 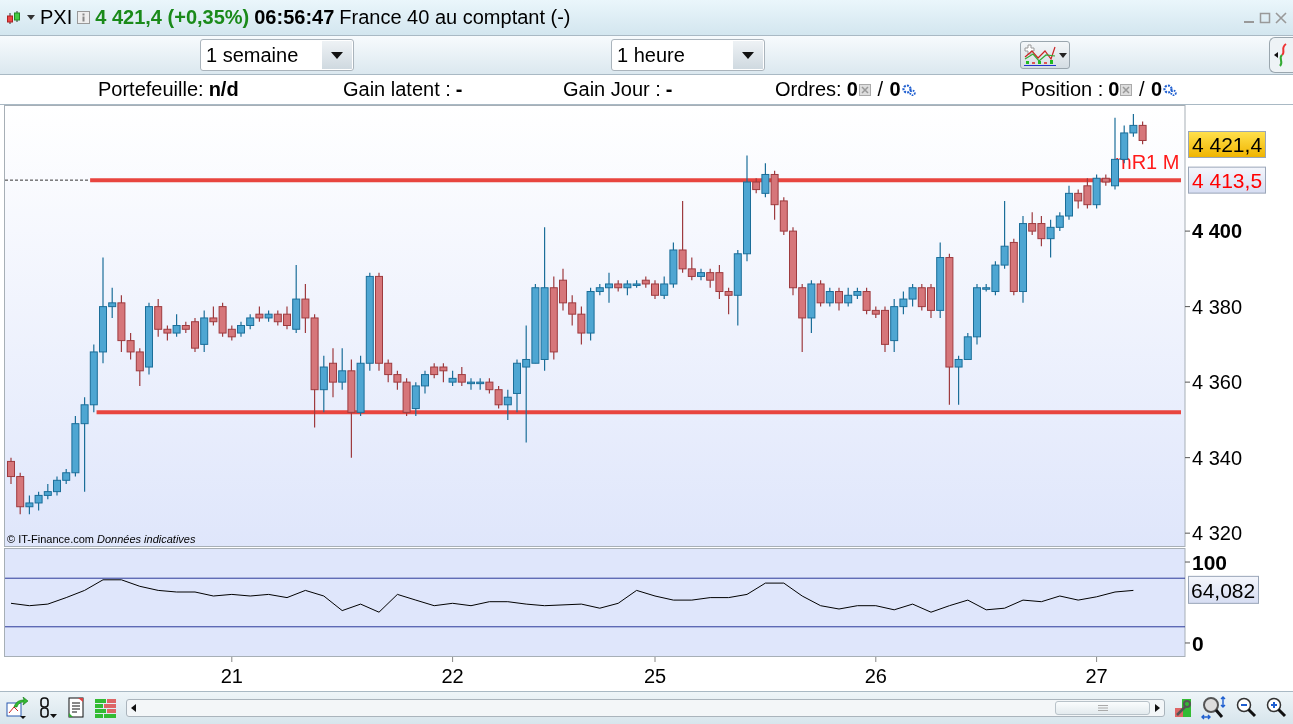 What do you see at coordinates (688, 55) in the screenshot?
I see `period-dropdown: 1 heure` at bounding box center [688, 55].